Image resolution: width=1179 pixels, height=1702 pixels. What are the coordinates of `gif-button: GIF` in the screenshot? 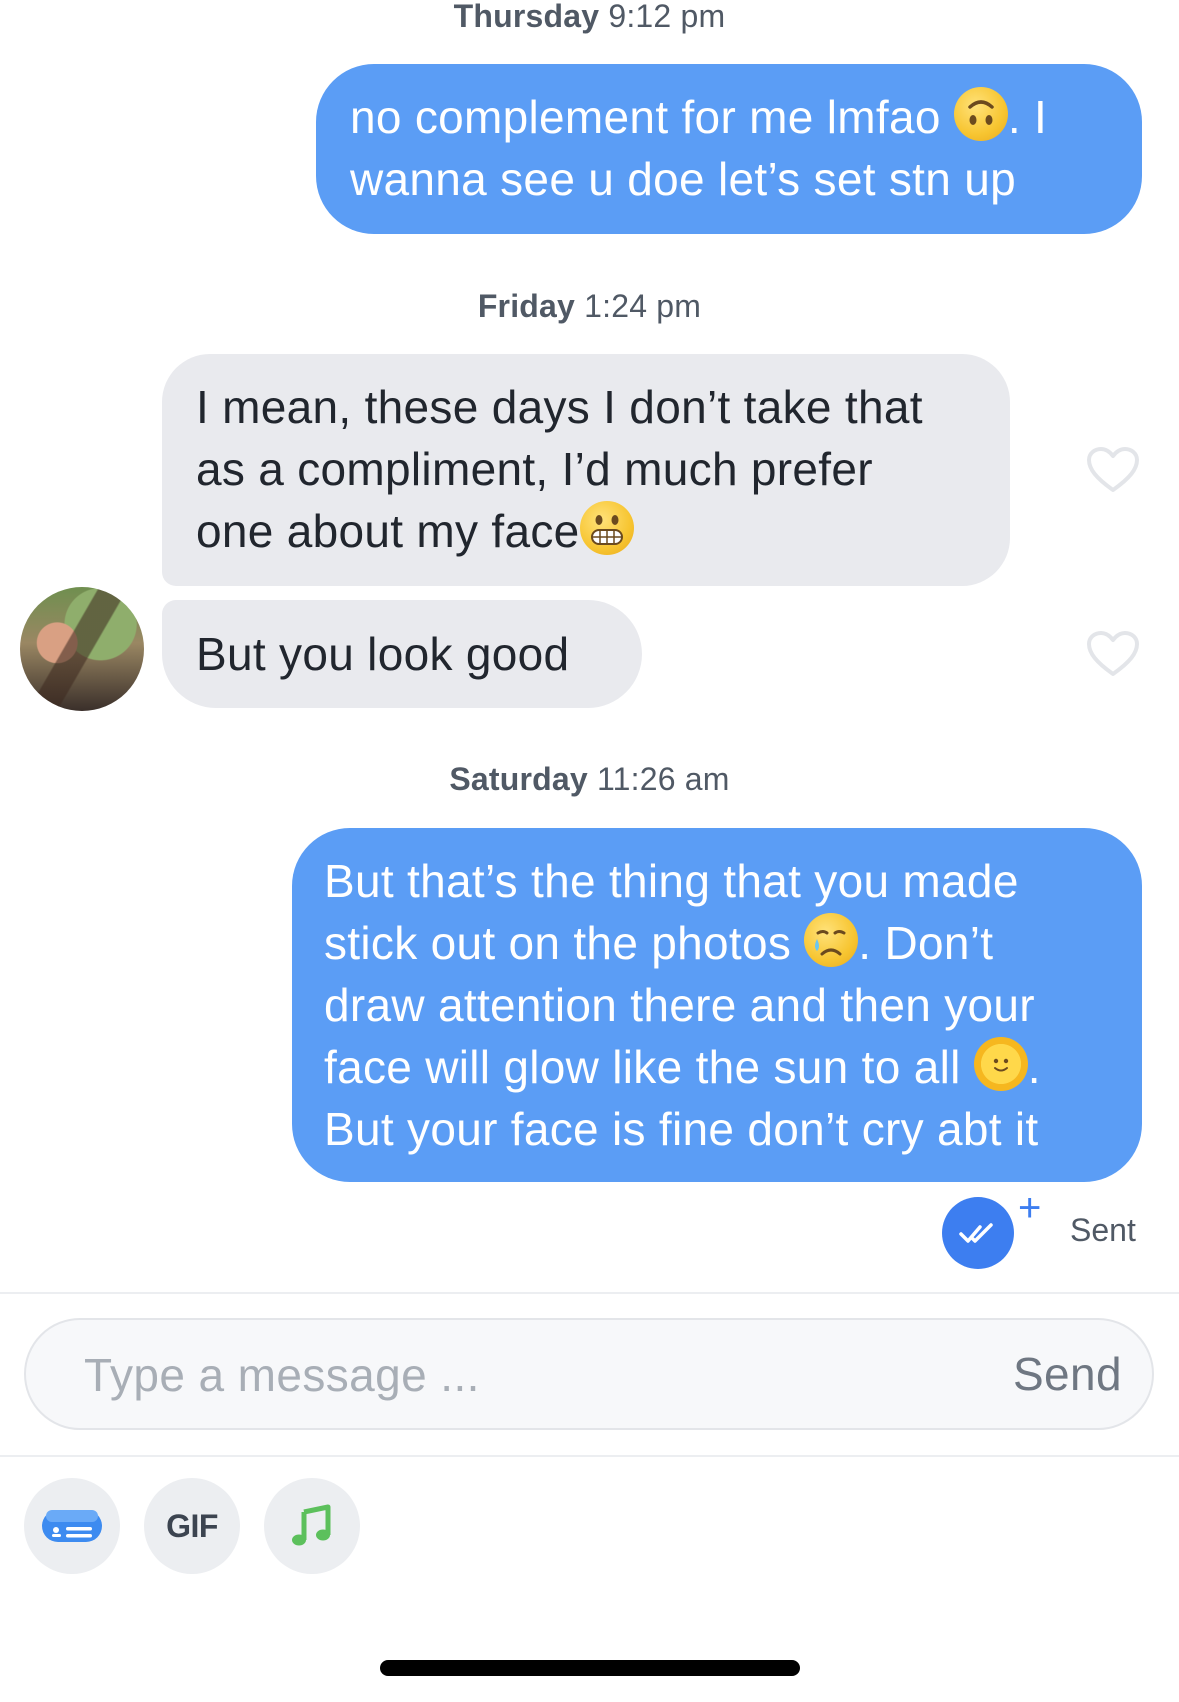 It's located at (192, 1526).